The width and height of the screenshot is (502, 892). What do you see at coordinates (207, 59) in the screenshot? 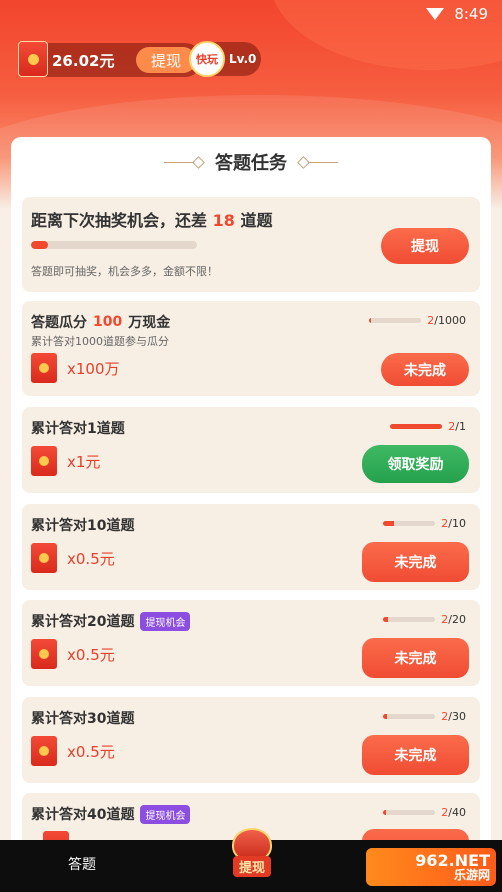
I see `app-logo: 快玩` at bounding box center [207, 59].